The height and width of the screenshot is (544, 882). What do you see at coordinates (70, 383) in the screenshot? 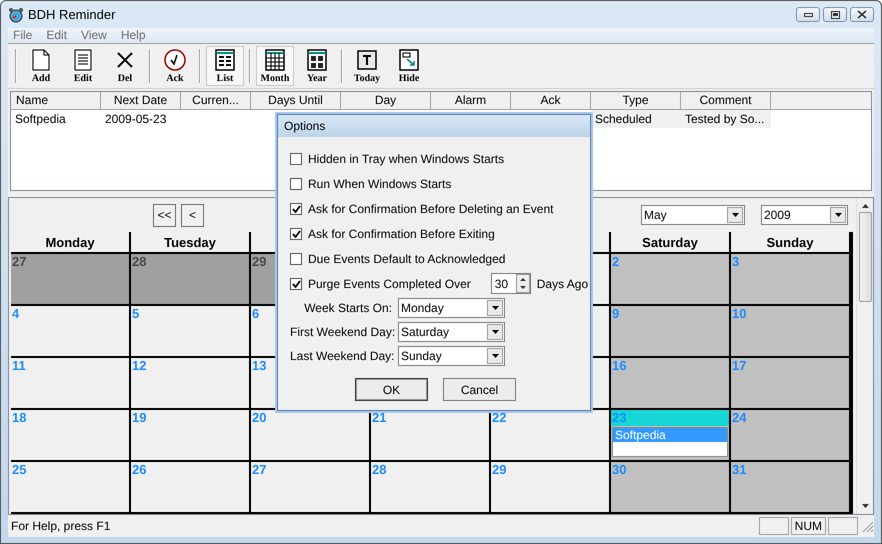
I see `day-cell: 11` at bounding box center [70, 383].